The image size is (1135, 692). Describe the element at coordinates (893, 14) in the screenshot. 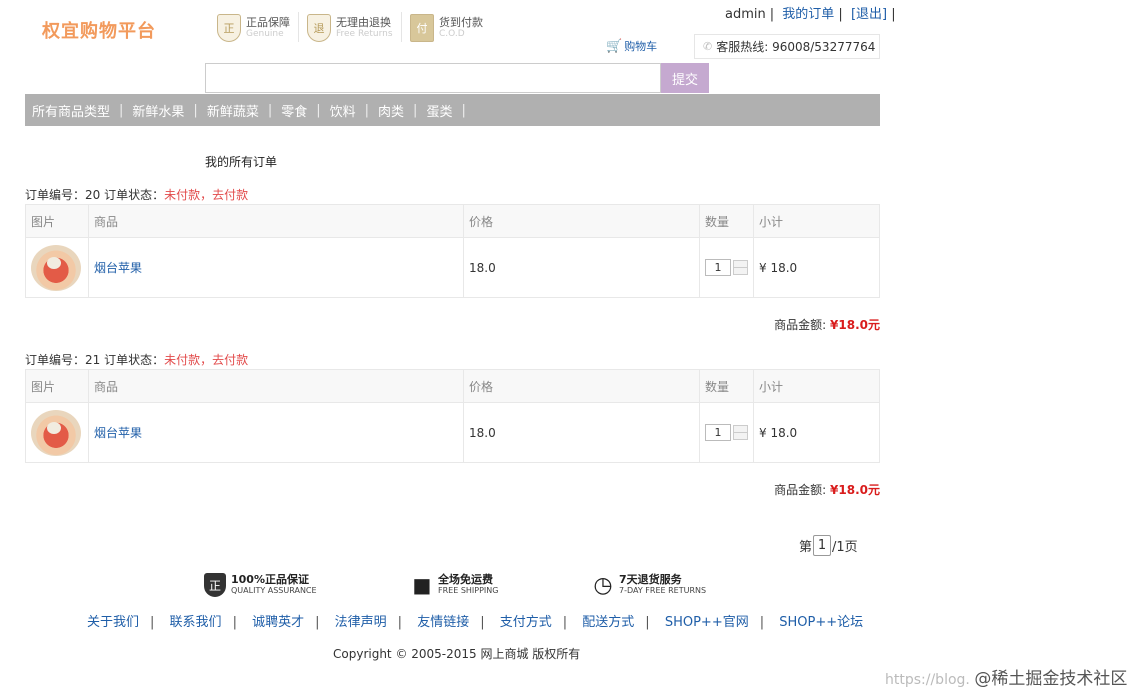

I see `link-sep: |` at that location.